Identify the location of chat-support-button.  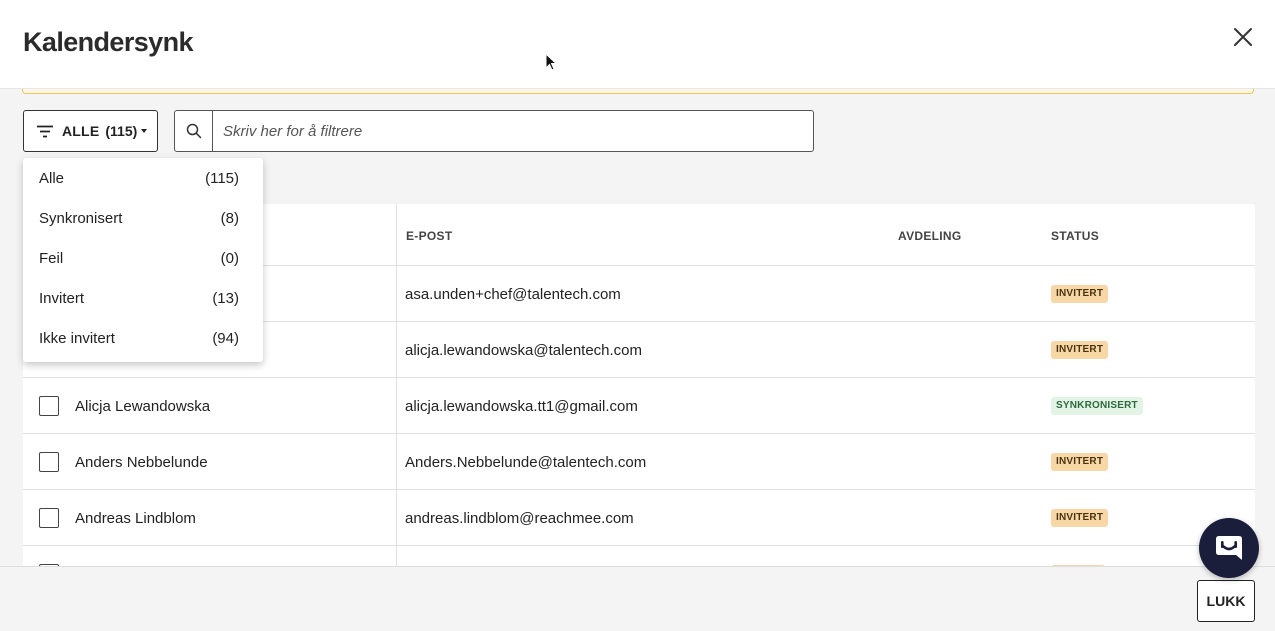
(1229, 548).